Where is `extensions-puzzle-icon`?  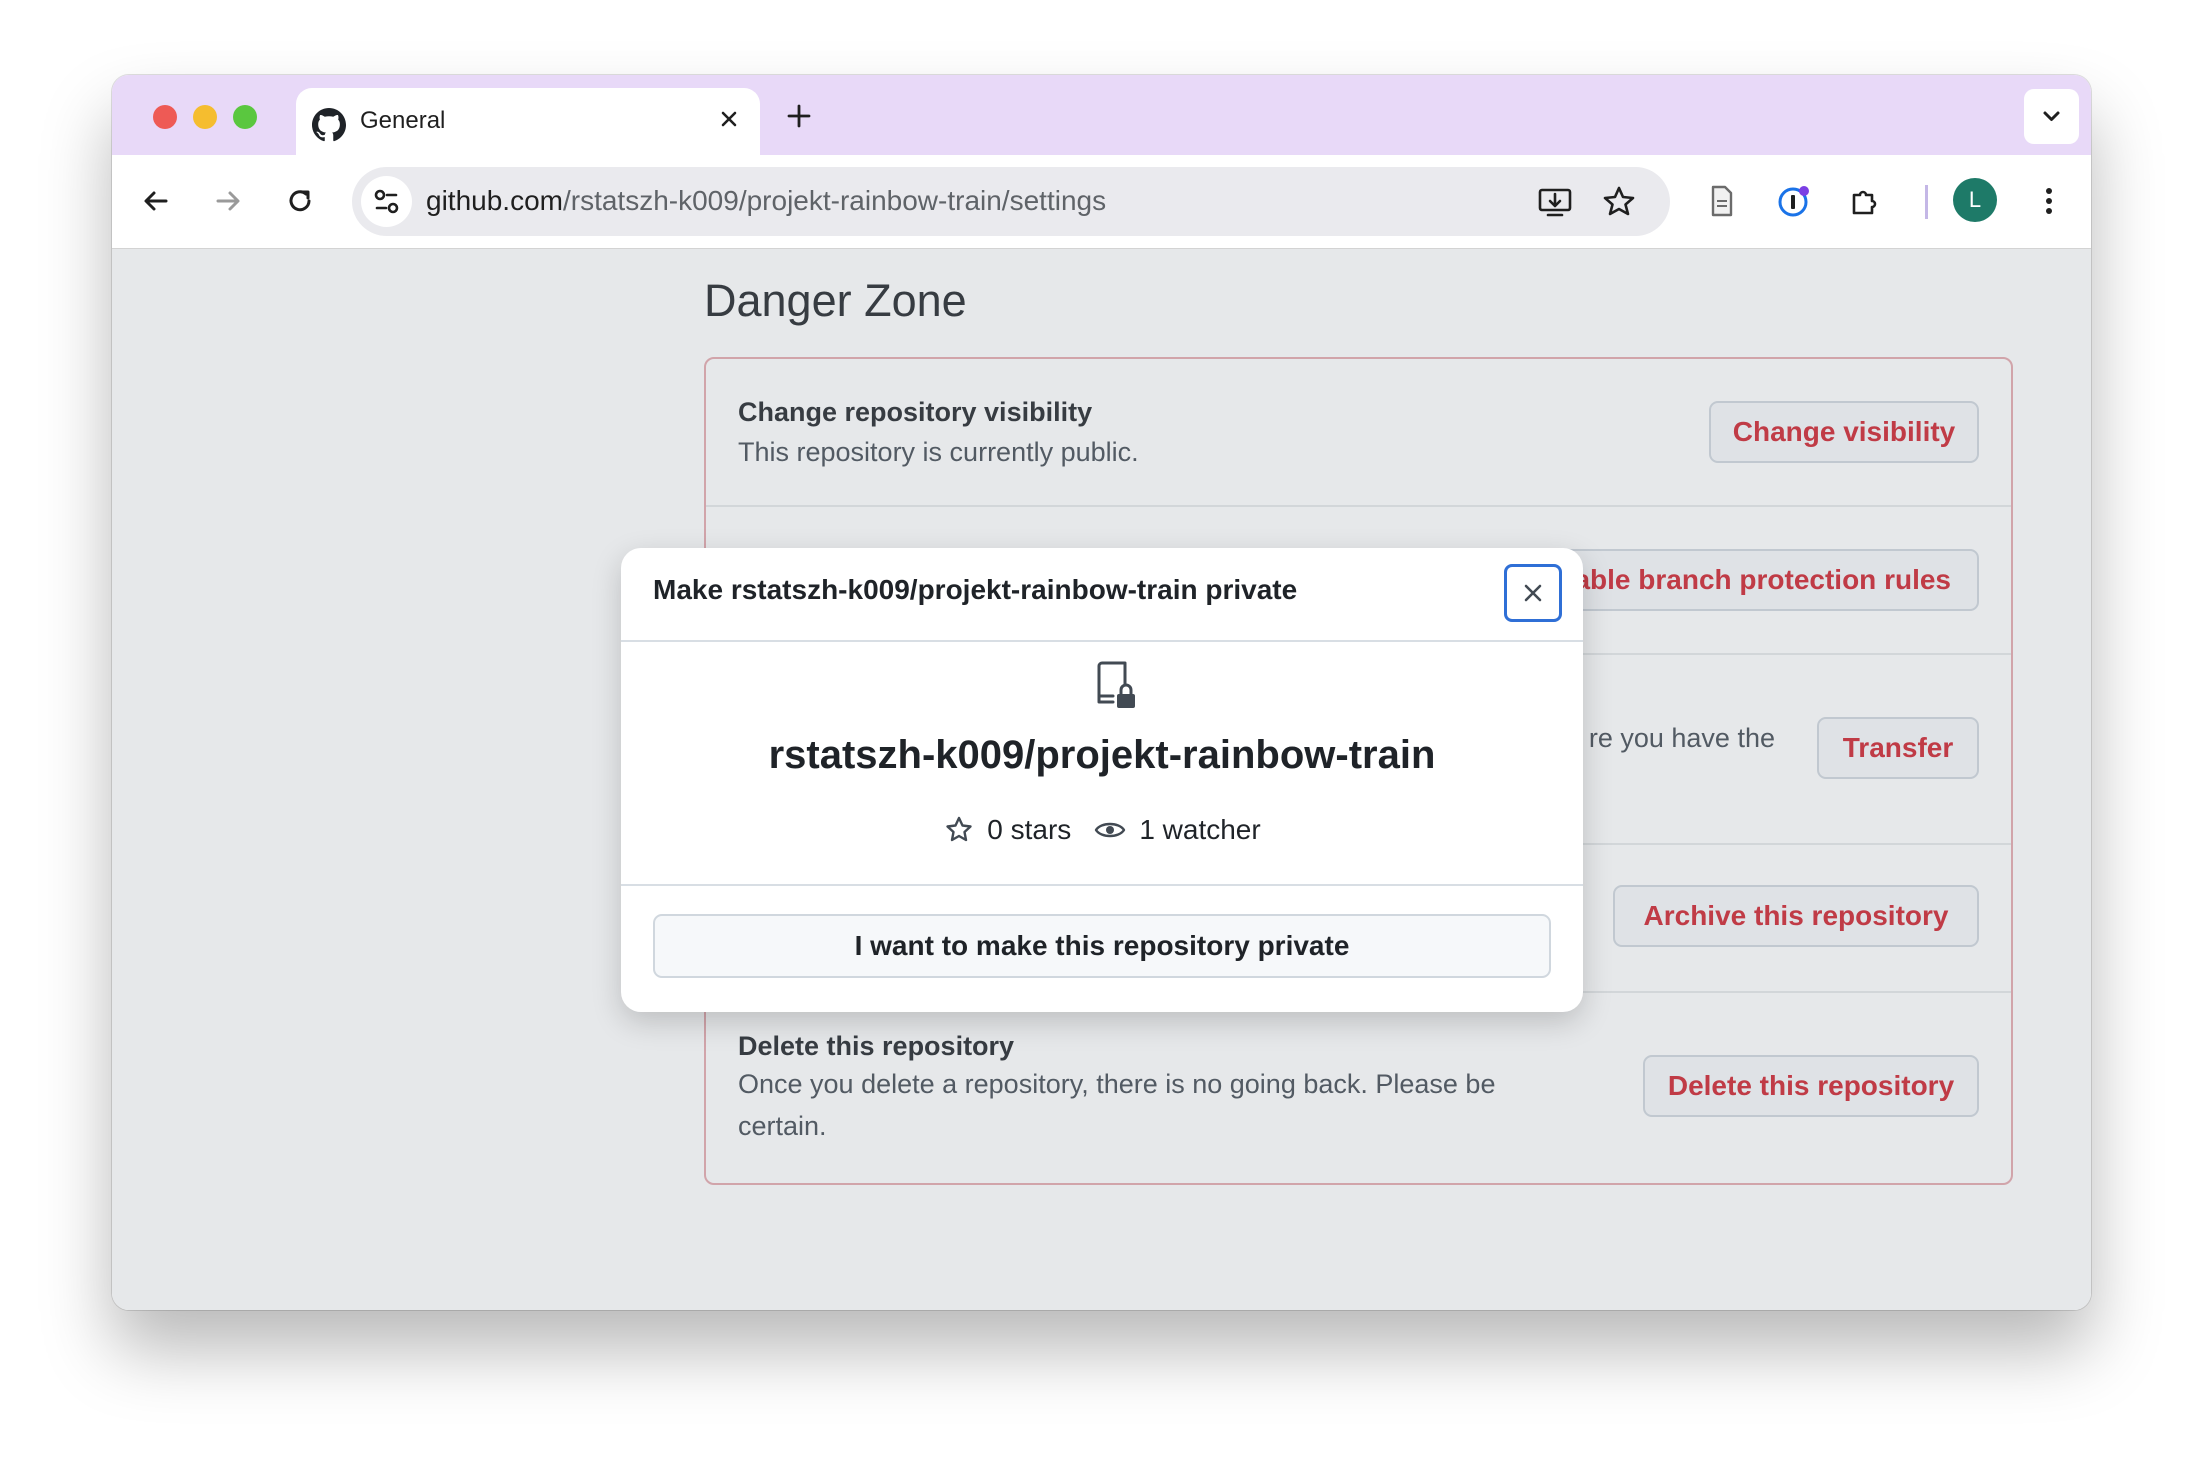 extensions-puzzle-icon is located at coordinates (1865, 201).